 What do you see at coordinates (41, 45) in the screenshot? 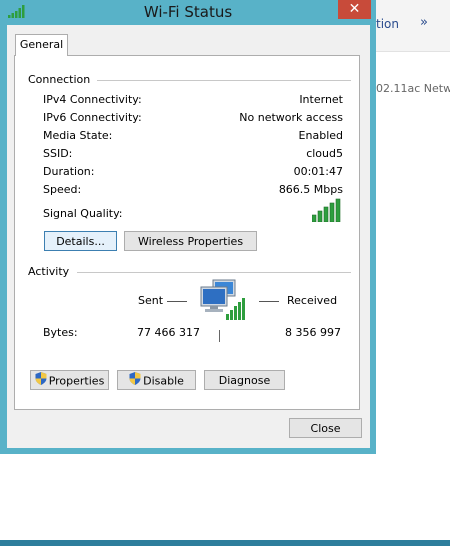
I see `tab-general: General` at bounding box center [41, 45].